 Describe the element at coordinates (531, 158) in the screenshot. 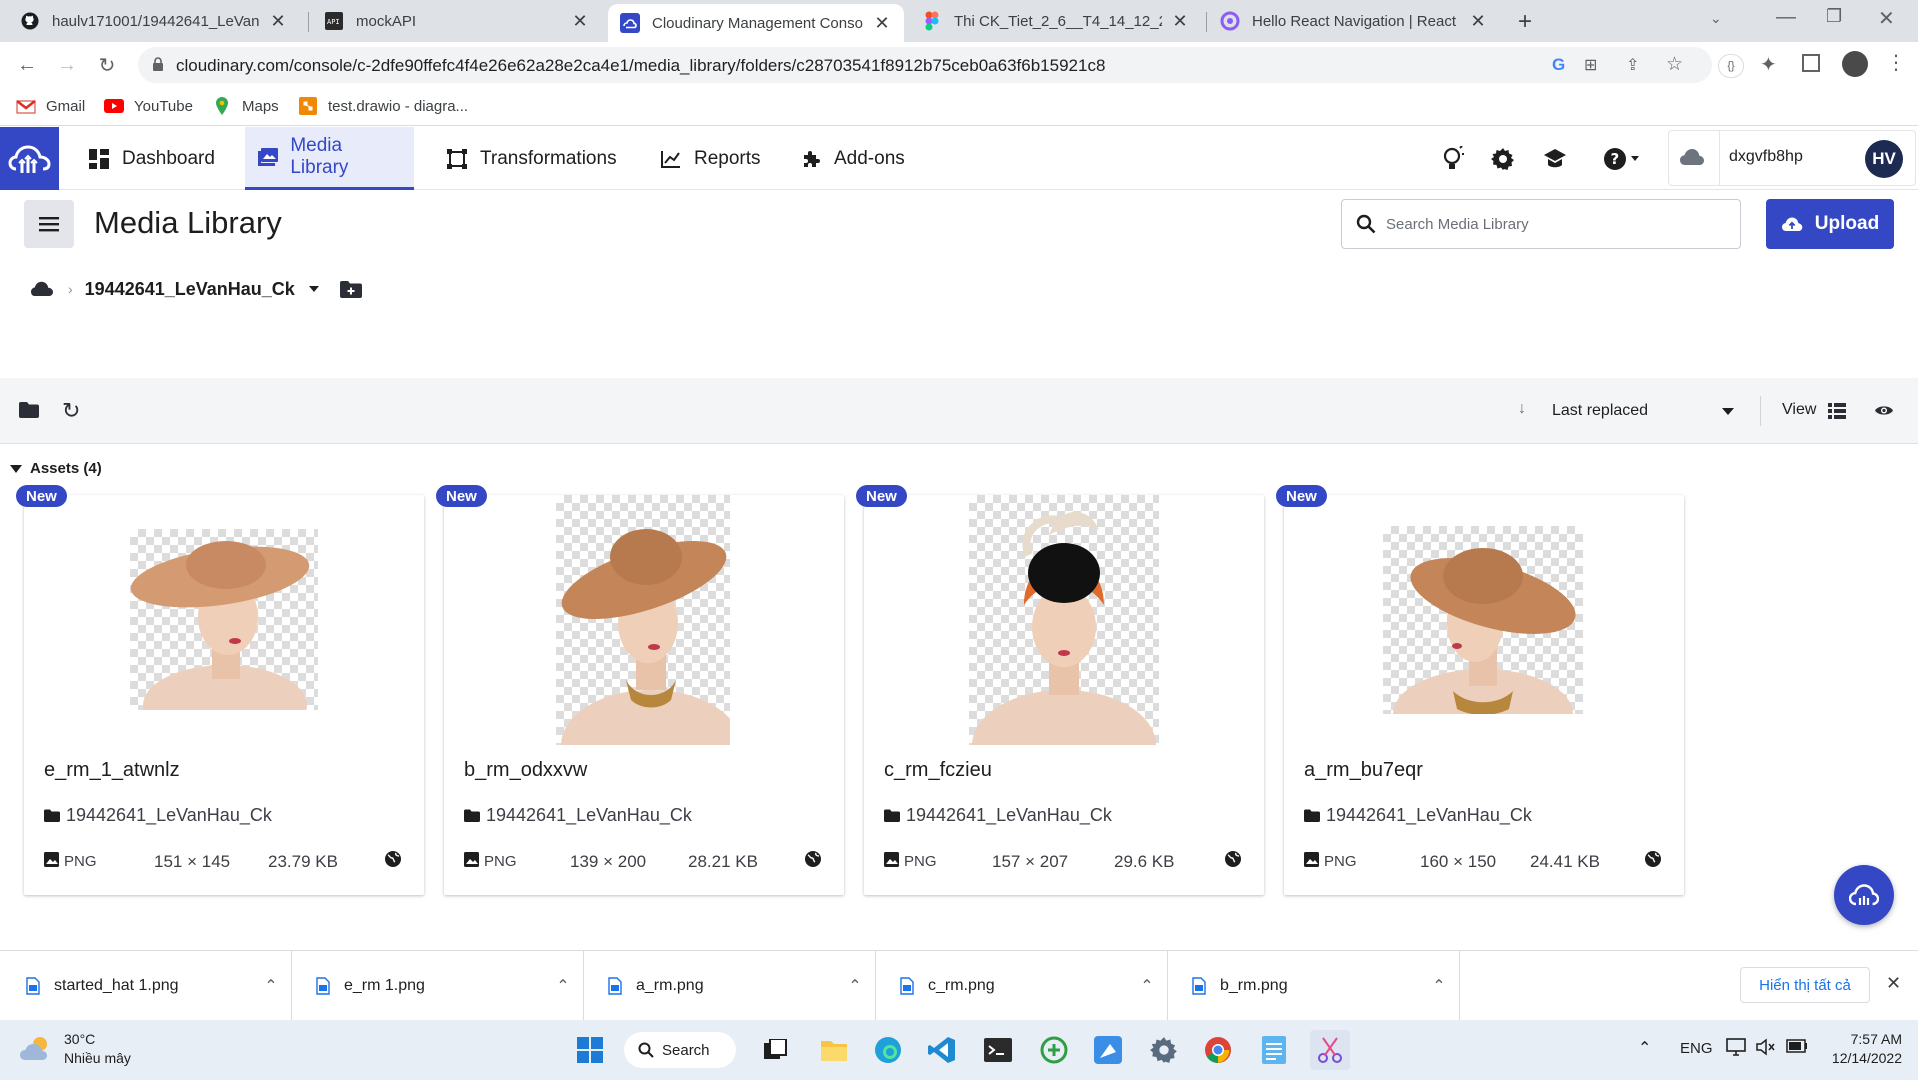

I see `nav-transformations: Transformations` at that location.